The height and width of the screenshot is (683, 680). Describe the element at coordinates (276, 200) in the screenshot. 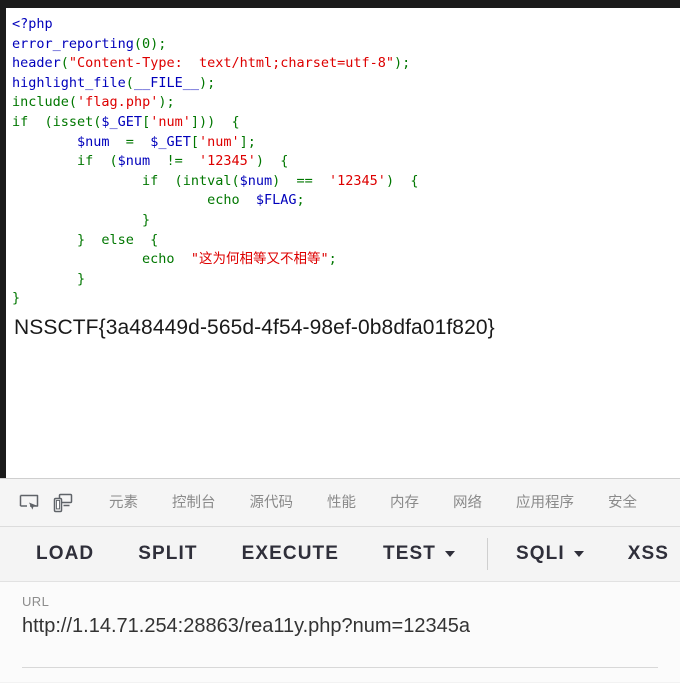

I see `code-token: $FLAG` at that location.